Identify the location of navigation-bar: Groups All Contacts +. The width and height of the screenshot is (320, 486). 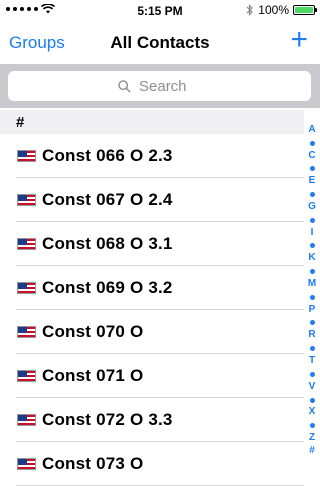
(160, 42).